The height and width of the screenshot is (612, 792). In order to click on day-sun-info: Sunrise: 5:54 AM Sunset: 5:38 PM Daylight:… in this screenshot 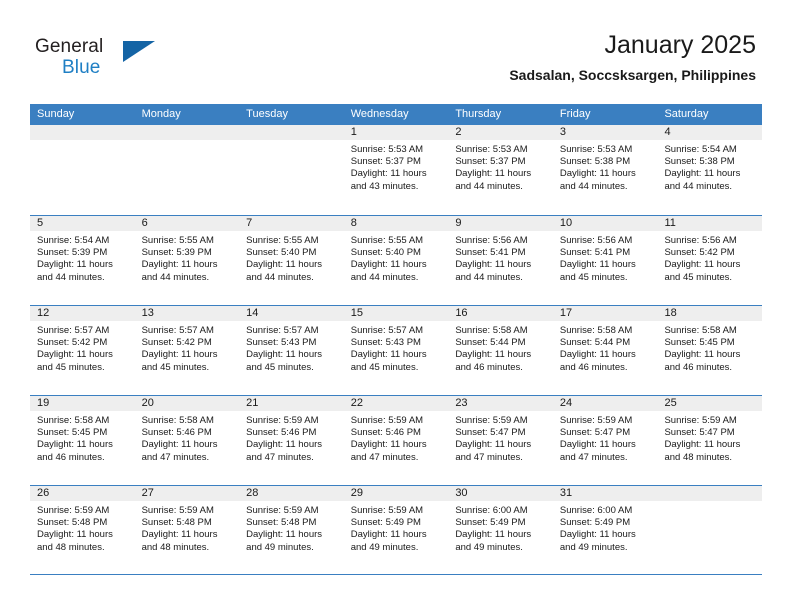, I will do `click(709, 166)`.